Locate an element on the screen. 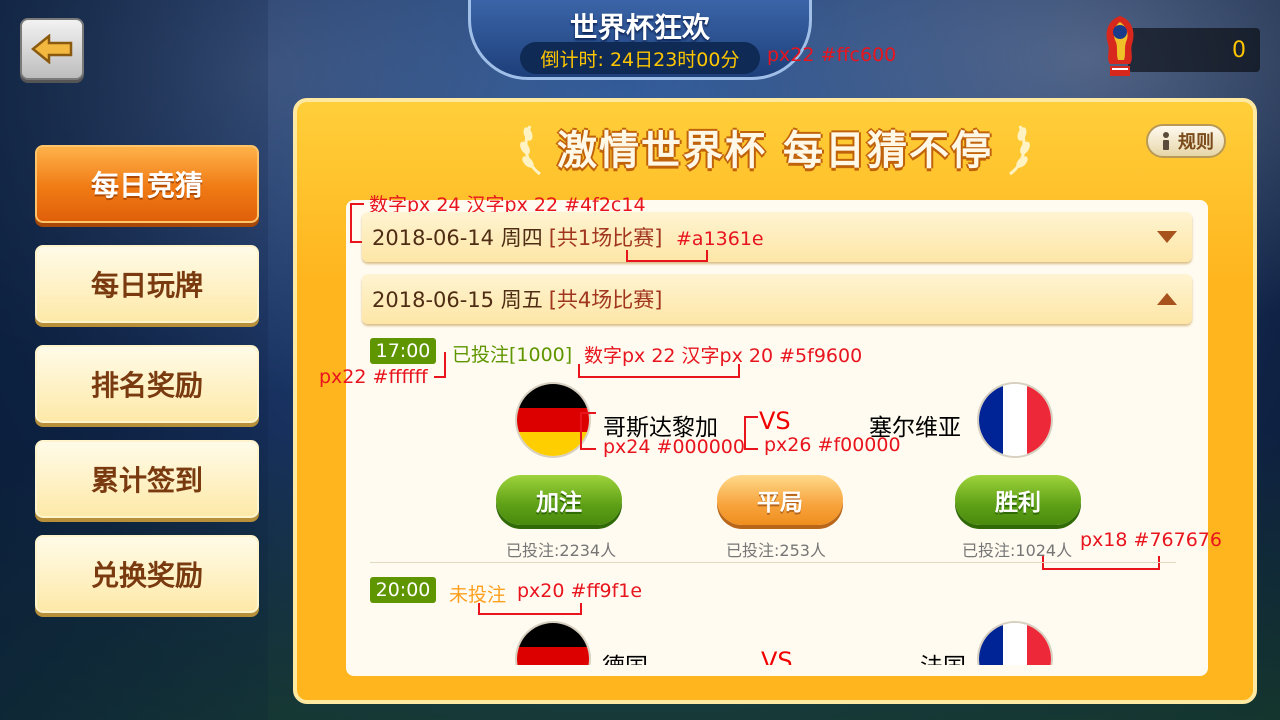 Image resolution: width=1280 pixels, height=720 pixels. annotation-countdown: px22 #ffc600 is located at coordinates (832, 55).